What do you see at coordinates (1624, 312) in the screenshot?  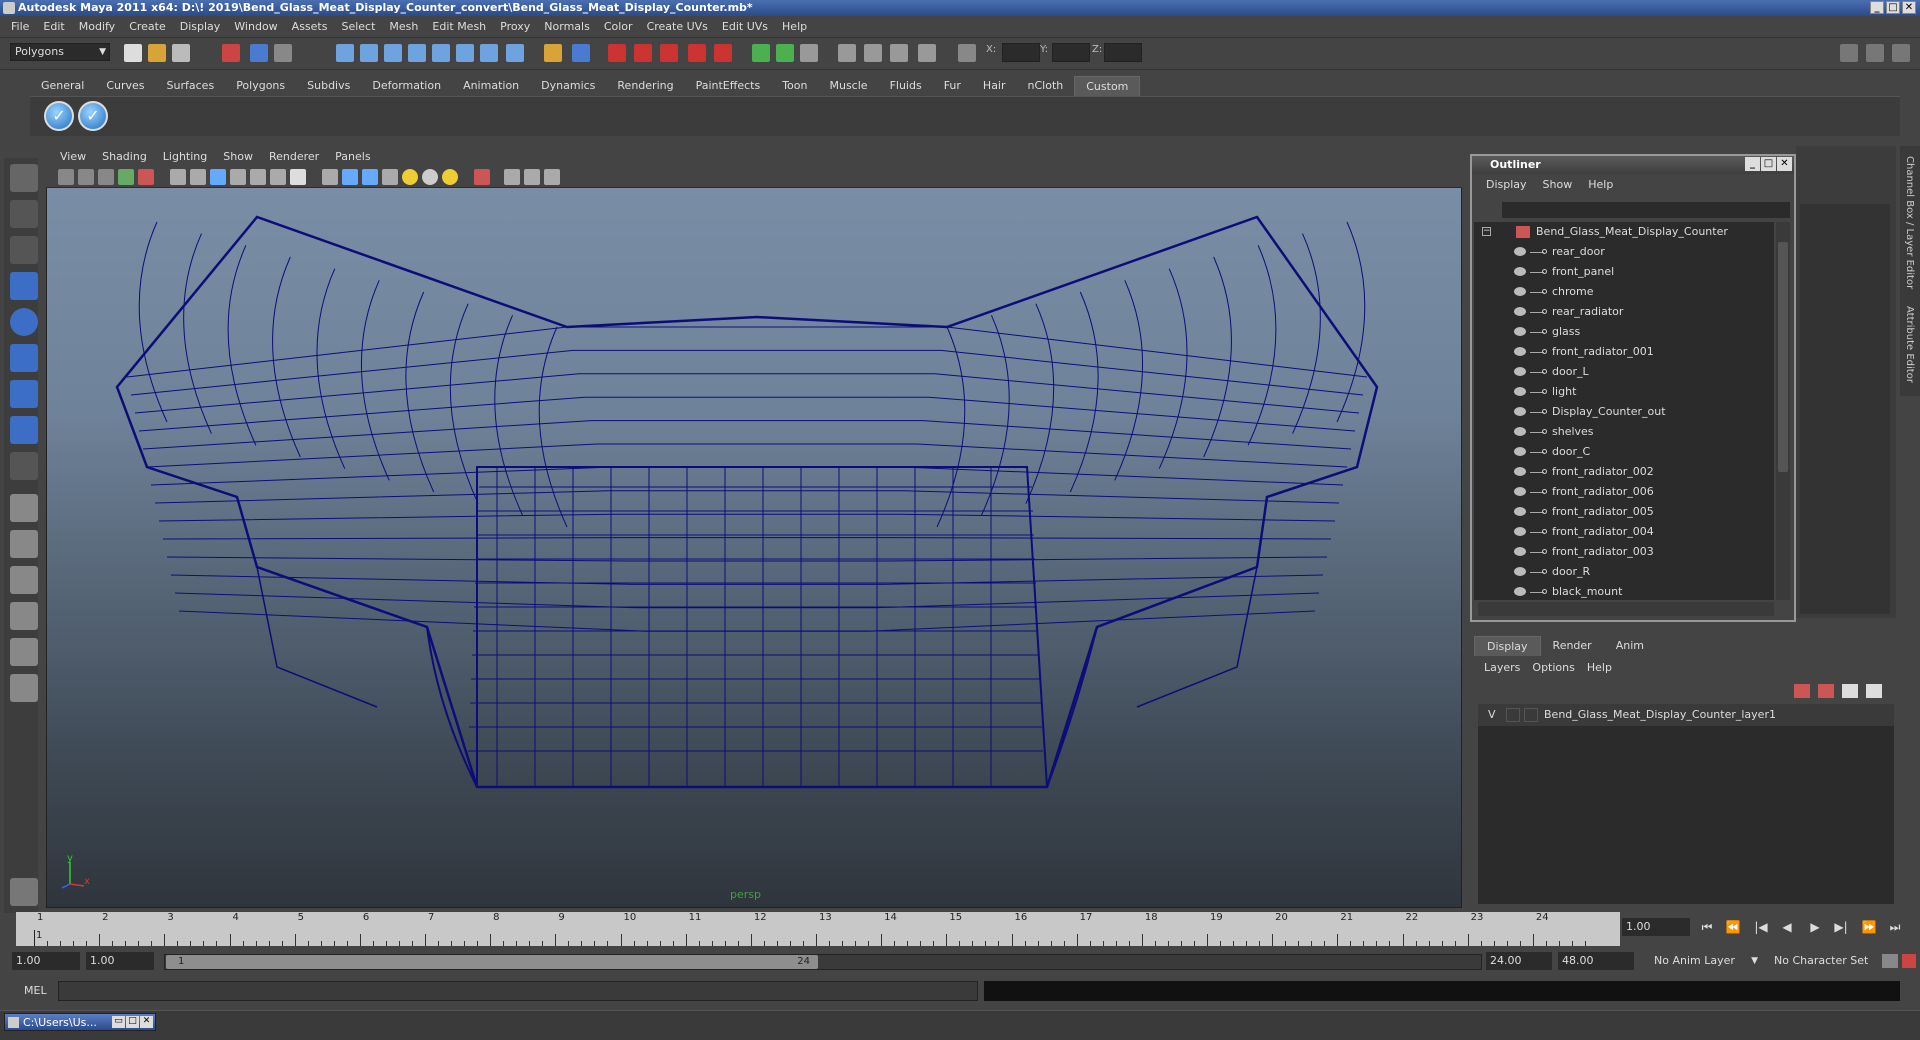 I see `outliner-item-row: rear_radiator` at bounding box center [1624, 312].